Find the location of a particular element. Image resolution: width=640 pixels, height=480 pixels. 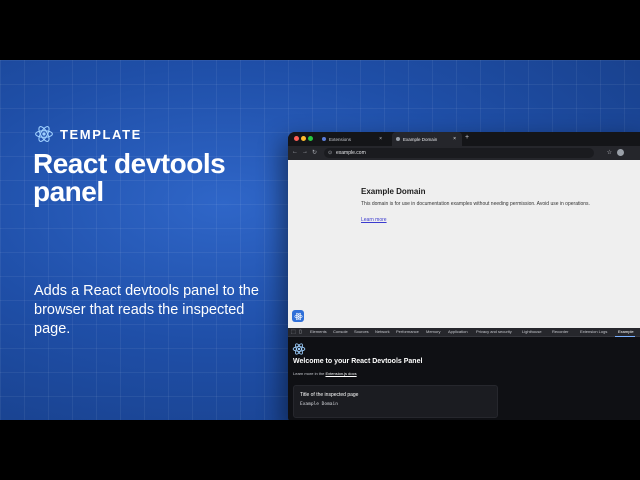

letterbox-bottom is located at coordinates (320, 450).